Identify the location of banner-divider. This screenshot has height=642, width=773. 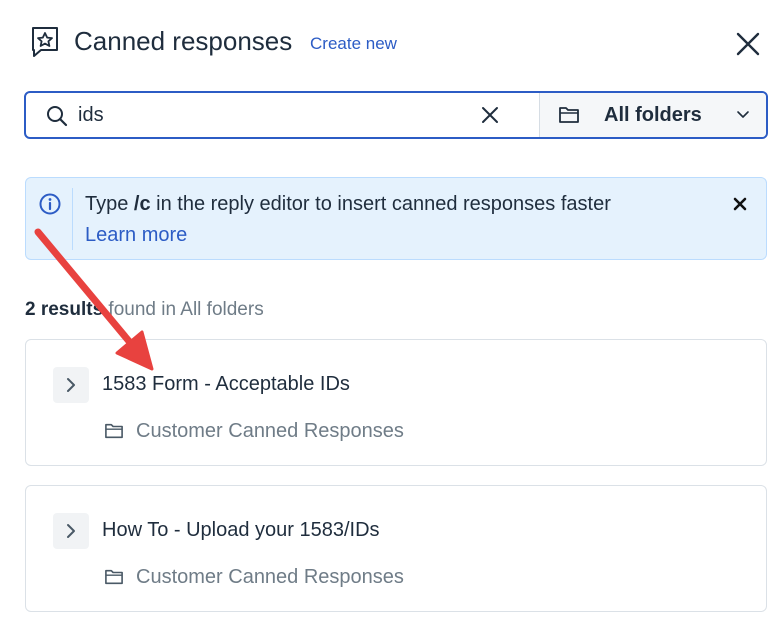
(72, 219).